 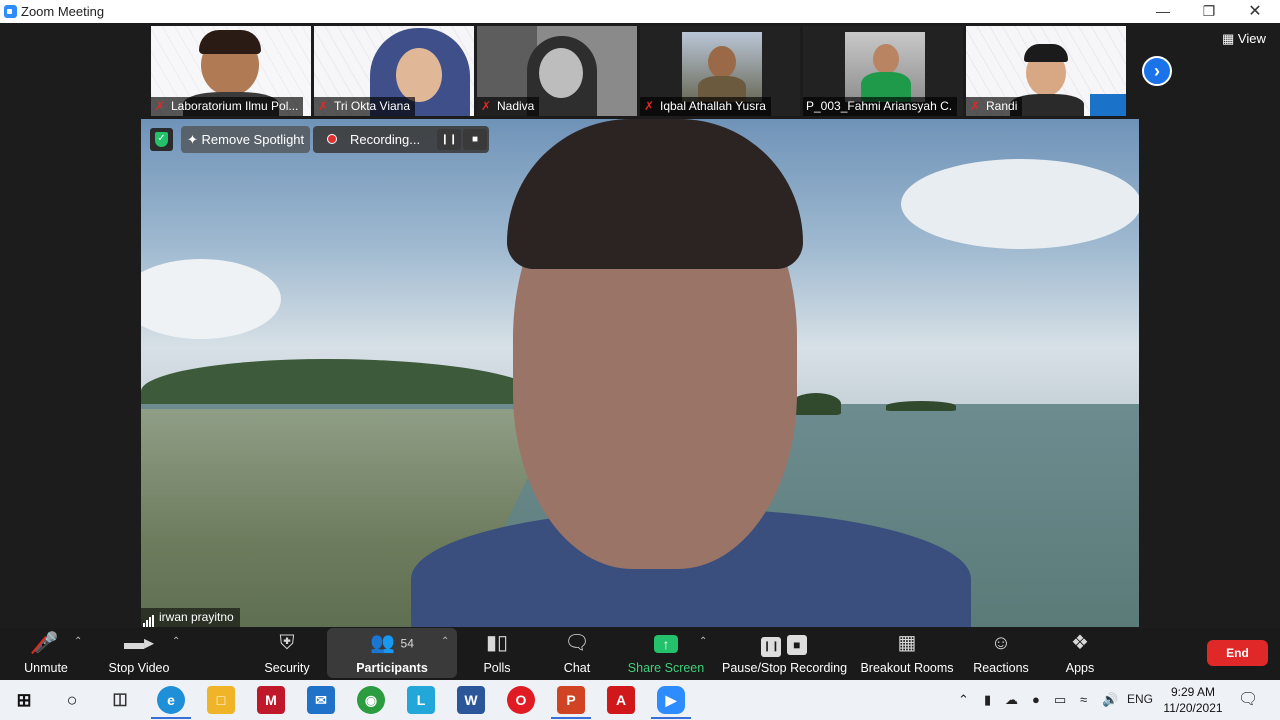 I want to click on record-dot-icon, so click(x=332, y=139).